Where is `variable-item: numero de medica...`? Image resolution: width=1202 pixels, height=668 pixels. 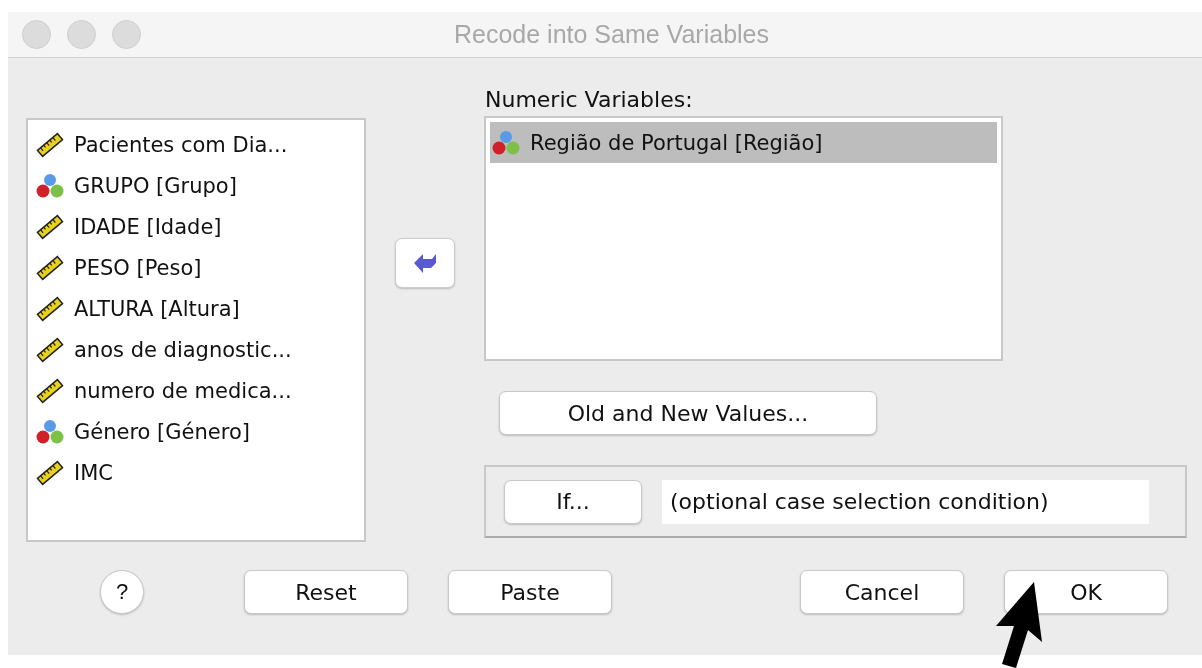 variable-item: numero de medica... is located at coordinates (196, 390).